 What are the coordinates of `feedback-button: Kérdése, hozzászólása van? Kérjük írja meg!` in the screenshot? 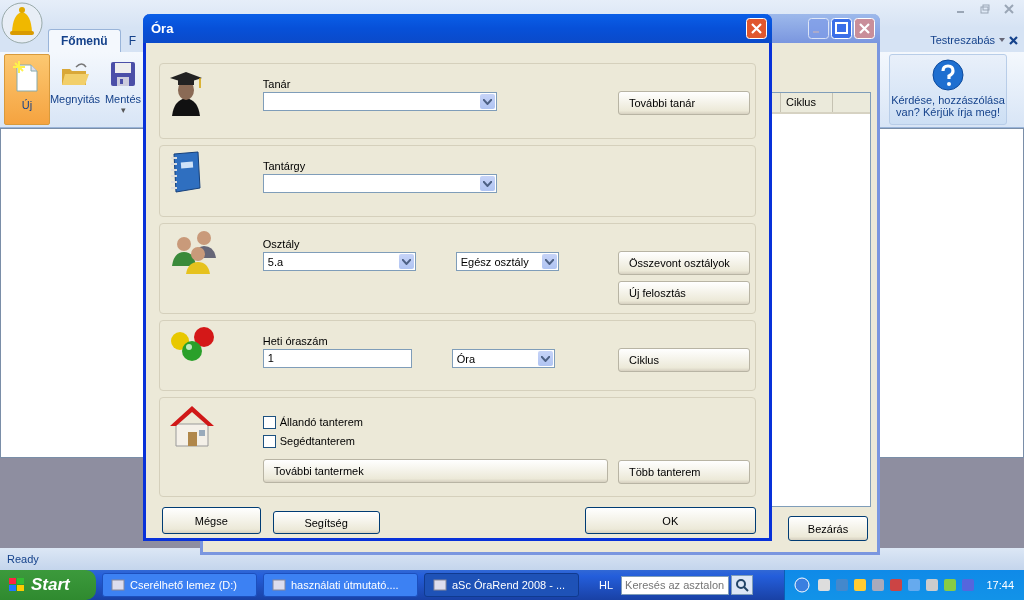 It's located at (948, 89).